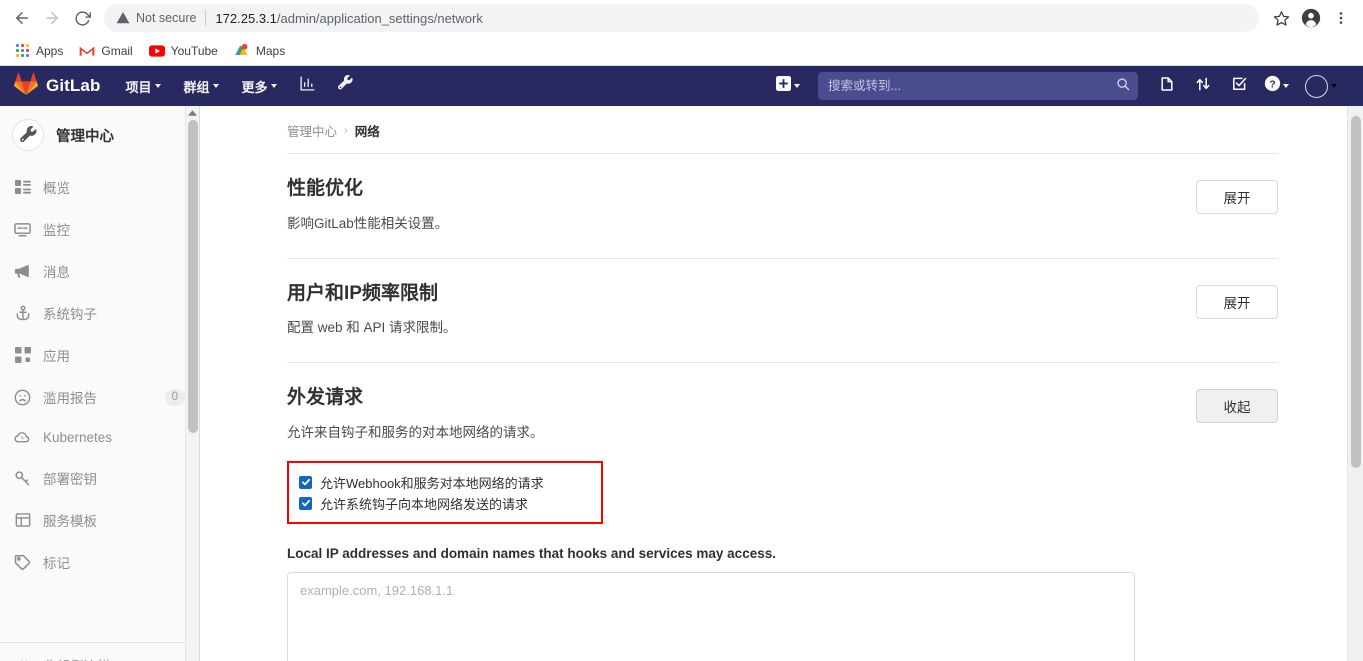 The height and width of the screenshot is (661, 1363). What do you see at coordinates (1237, 406) in the screenshot?
I see `collapse-outbound-button: 收起` at bounding box center [1237, 406].